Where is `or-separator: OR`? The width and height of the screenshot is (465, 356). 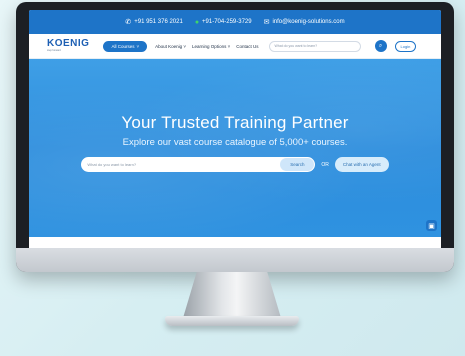 or-separator: OR is located at coordinates (325, 164).